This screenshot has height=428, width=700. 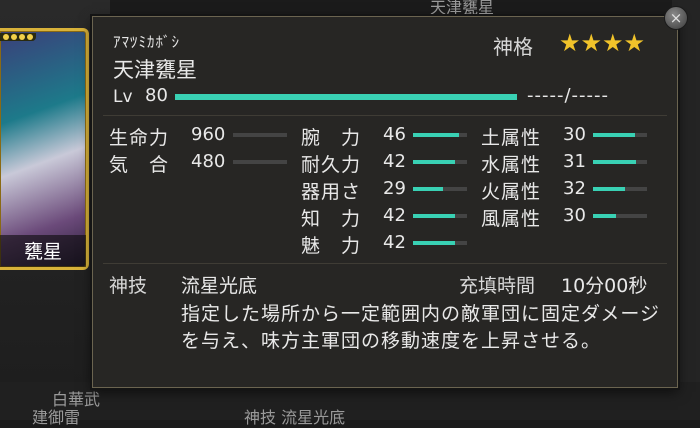 I want to click on card-name: 甕星, so click(x=43, y=251).